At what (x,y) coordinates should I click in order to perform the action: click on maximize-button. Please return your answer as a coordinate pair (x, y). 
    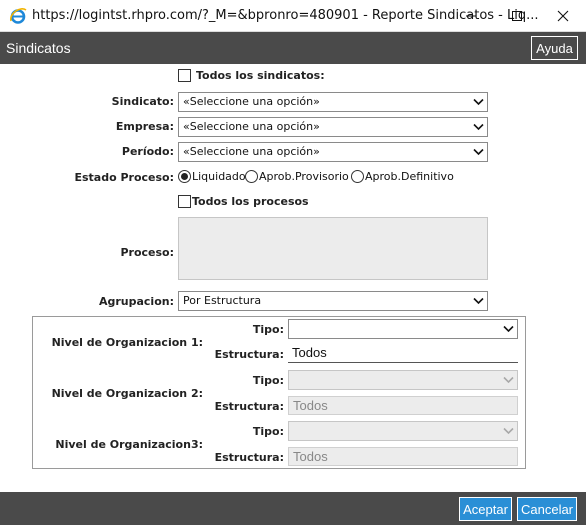
    Looking at the image, I should click on (517, 16).